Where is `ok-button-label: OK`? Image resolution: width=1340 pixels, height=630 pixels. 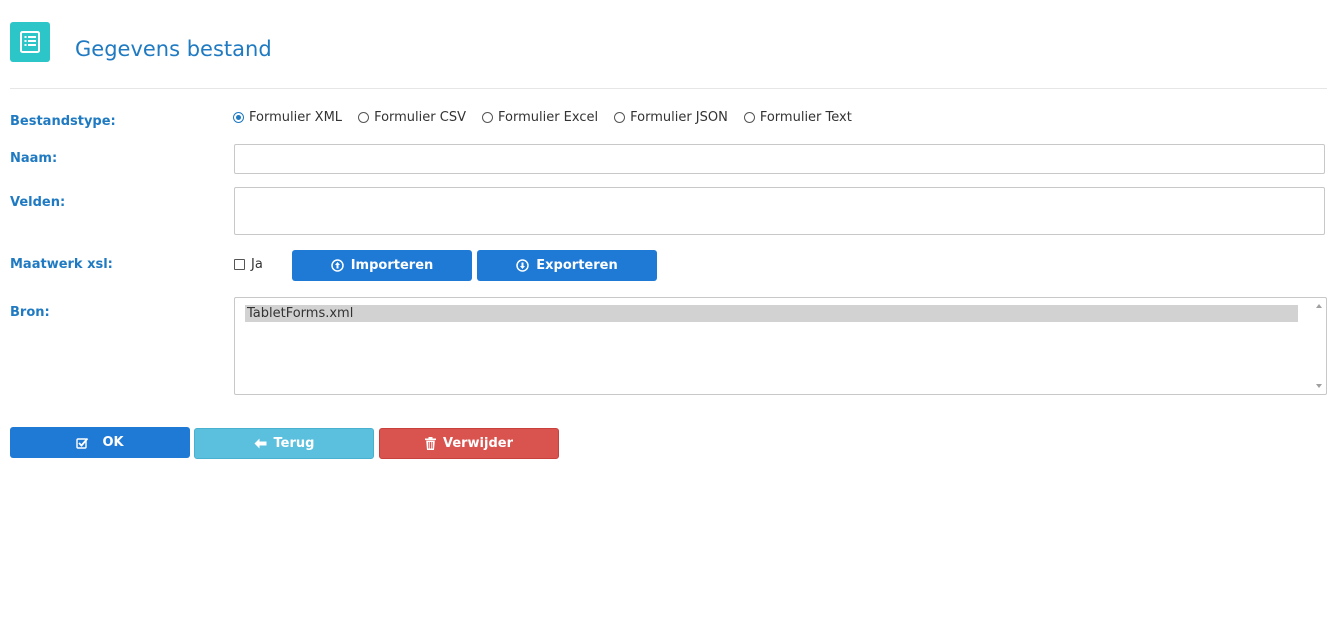
ok-button-label: OK is located at coordinates (113, 442).